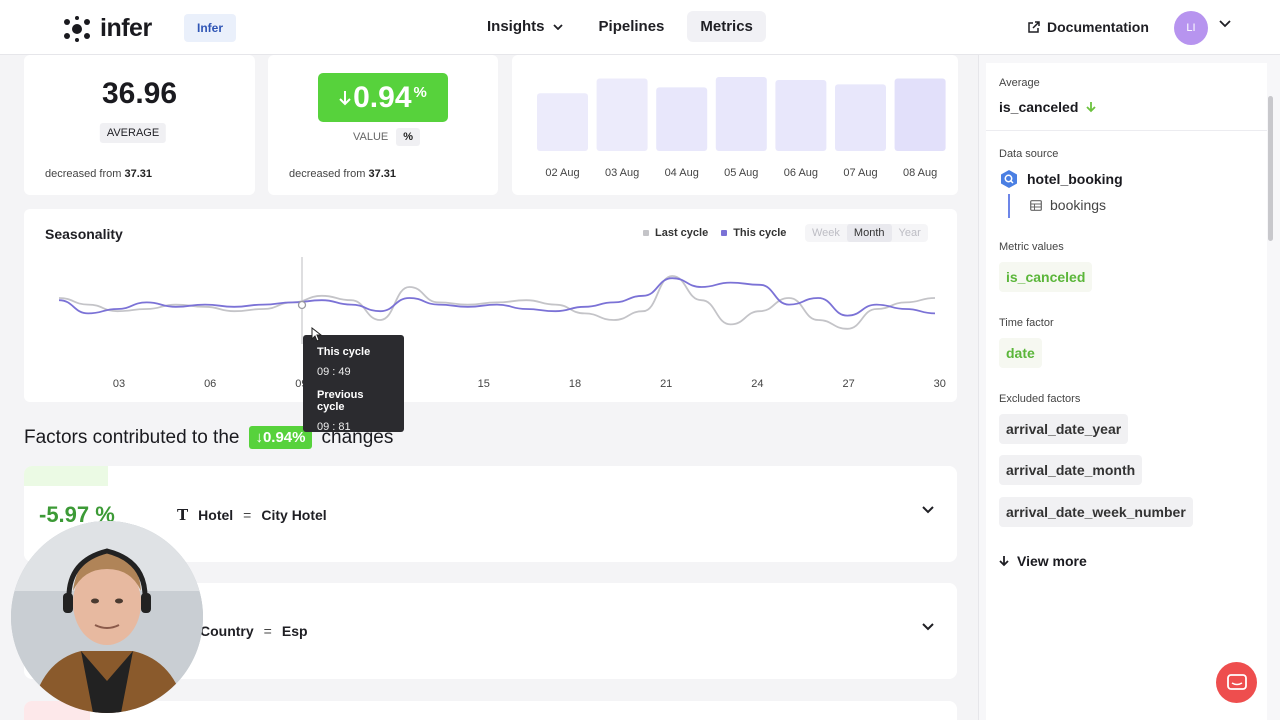 The image size is (1280, 720). I want to click on table-item: bookings, so click(1068, 205).